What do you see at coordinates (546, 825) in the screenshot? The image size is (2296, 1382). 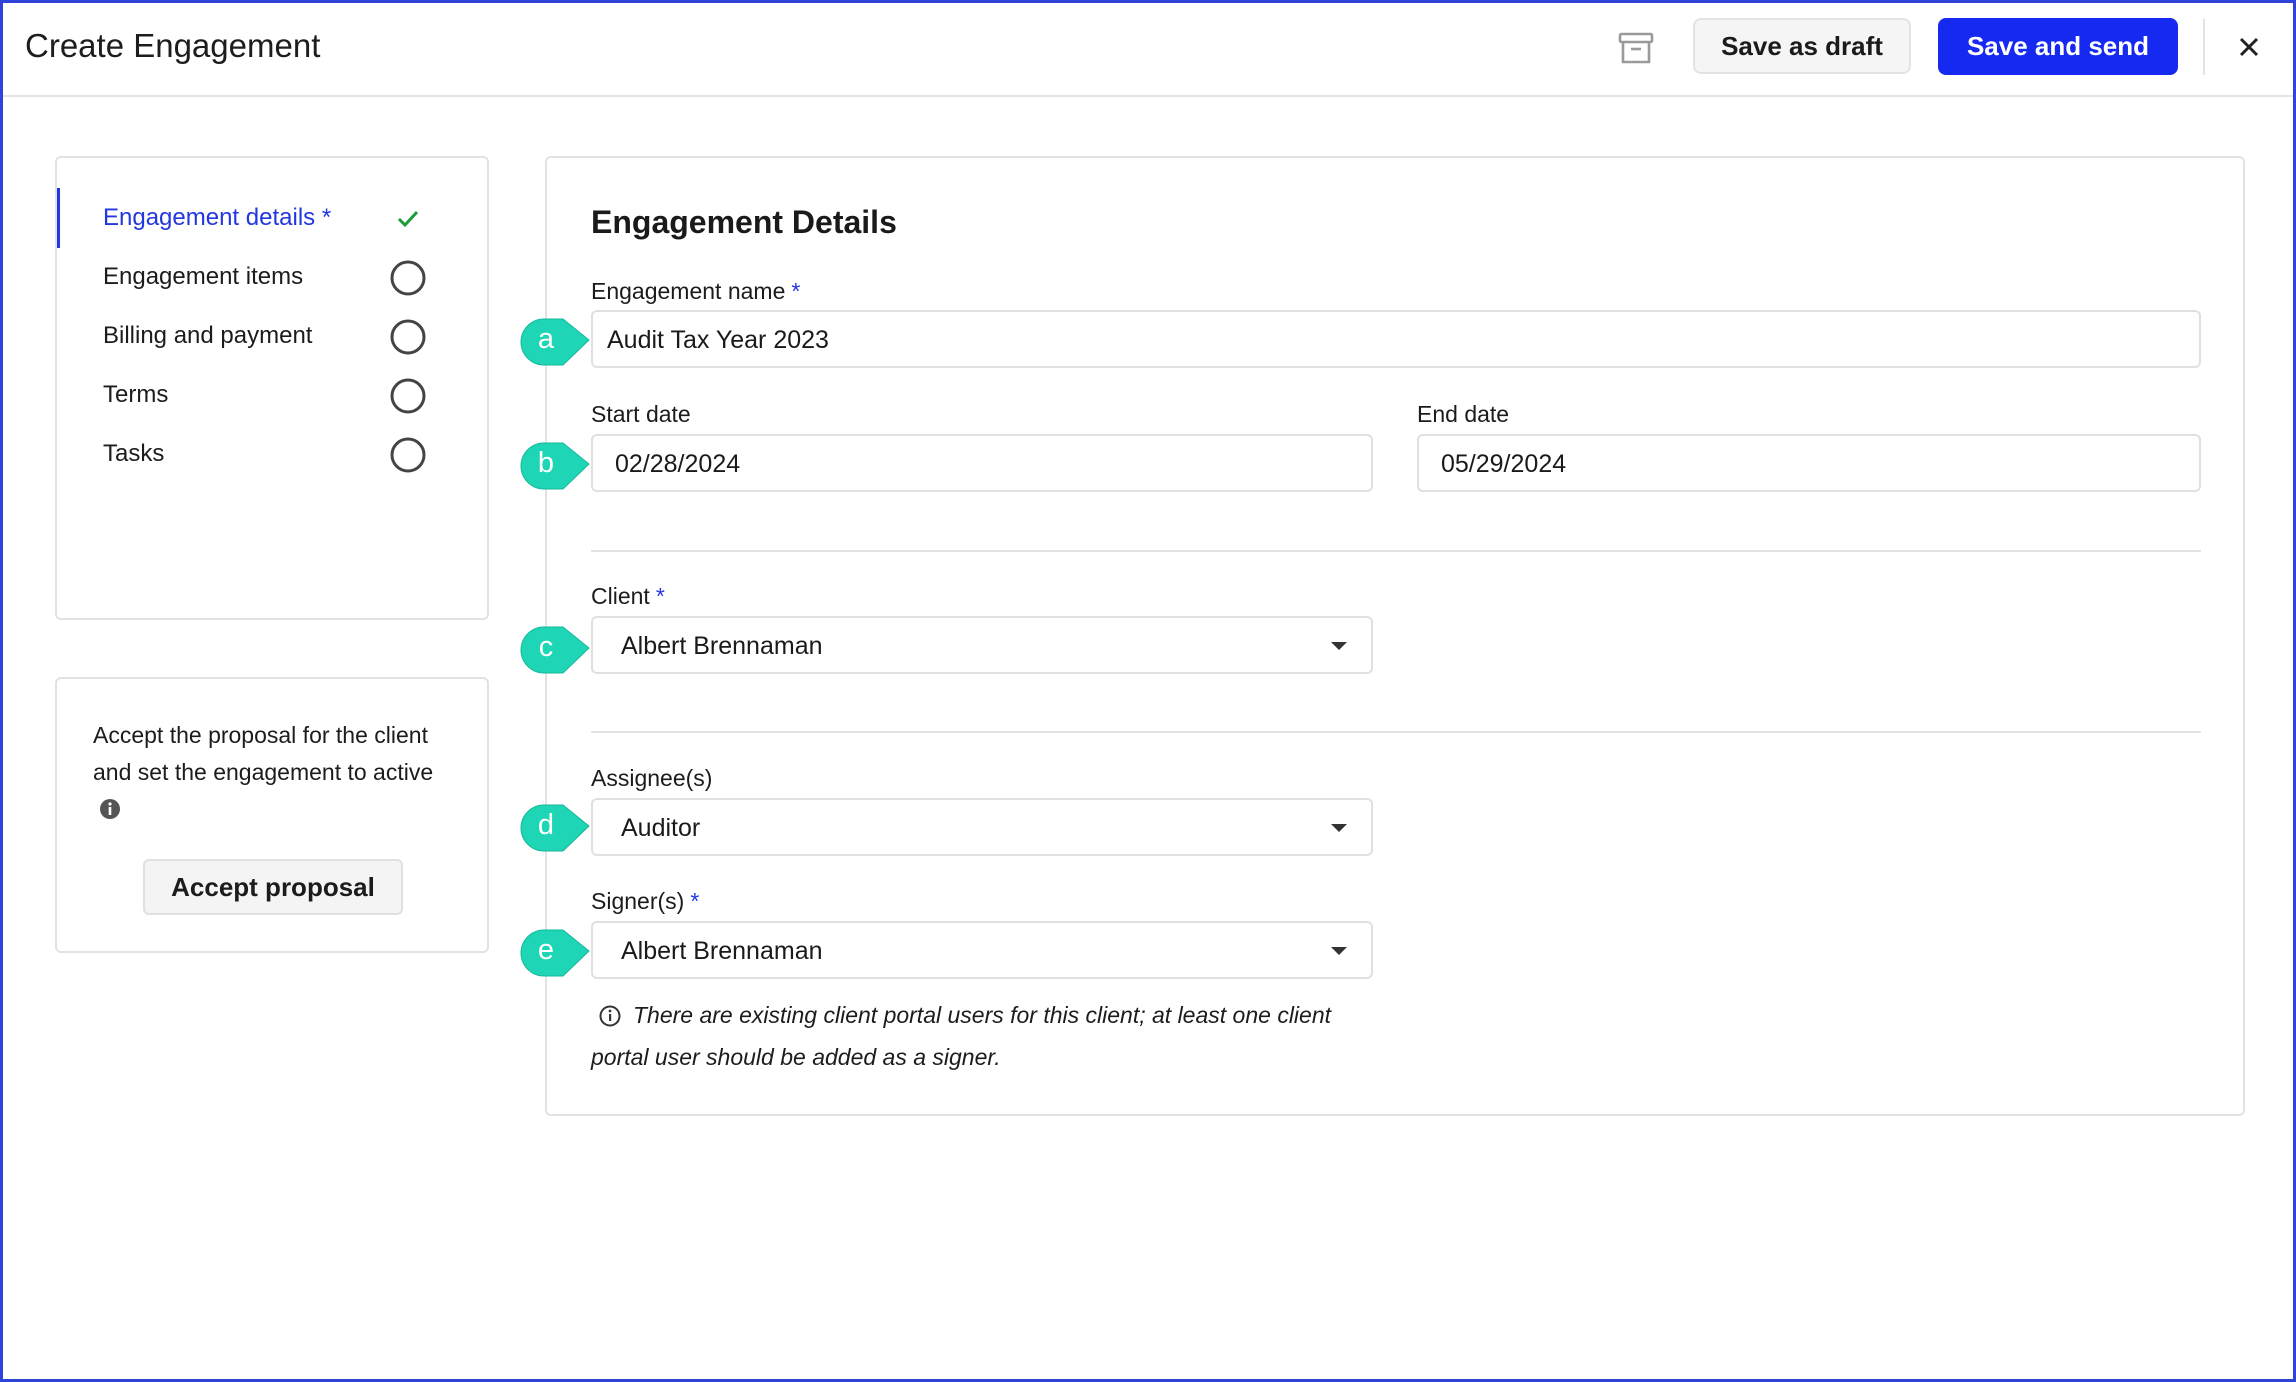 I see `callout-letter: d` at bounding box center [546, 825].